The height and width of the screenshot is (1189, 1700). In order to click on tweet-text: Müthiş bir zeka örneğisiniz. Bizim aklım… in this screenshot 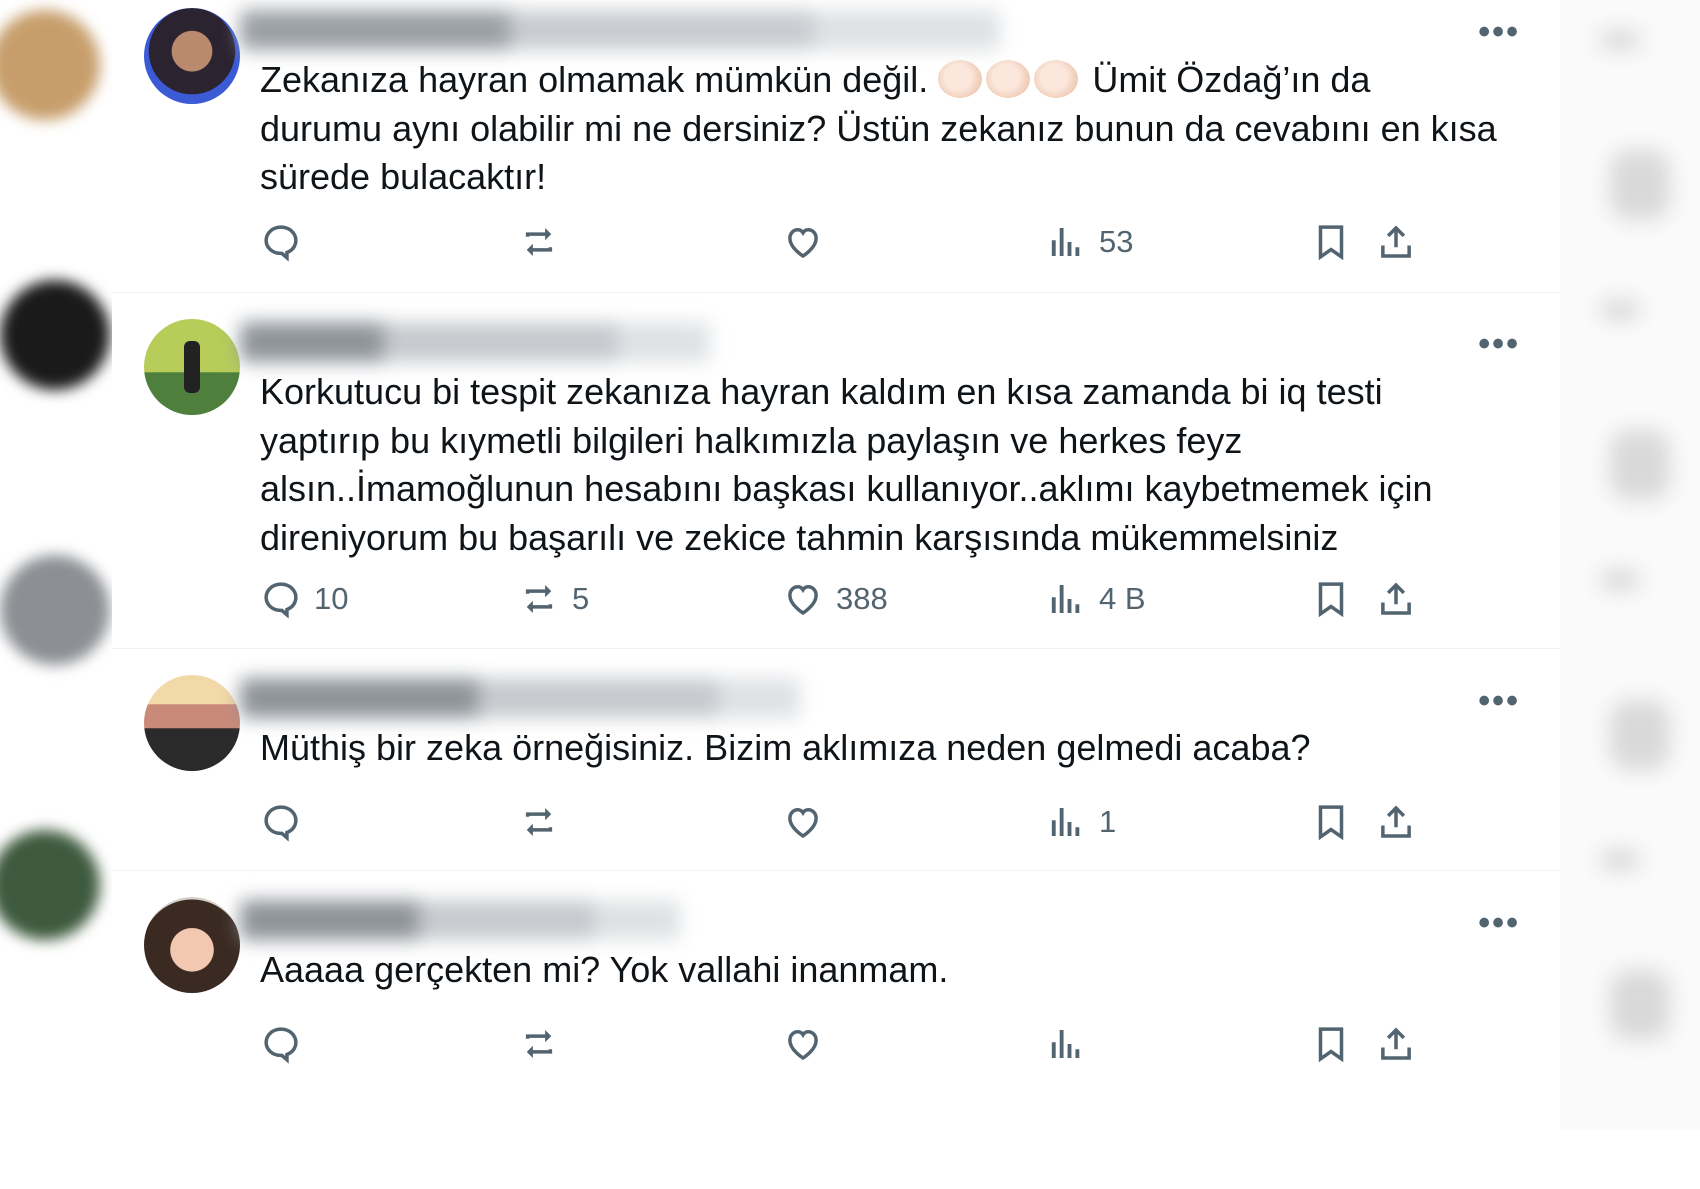, I will do `click(785, 747)`.